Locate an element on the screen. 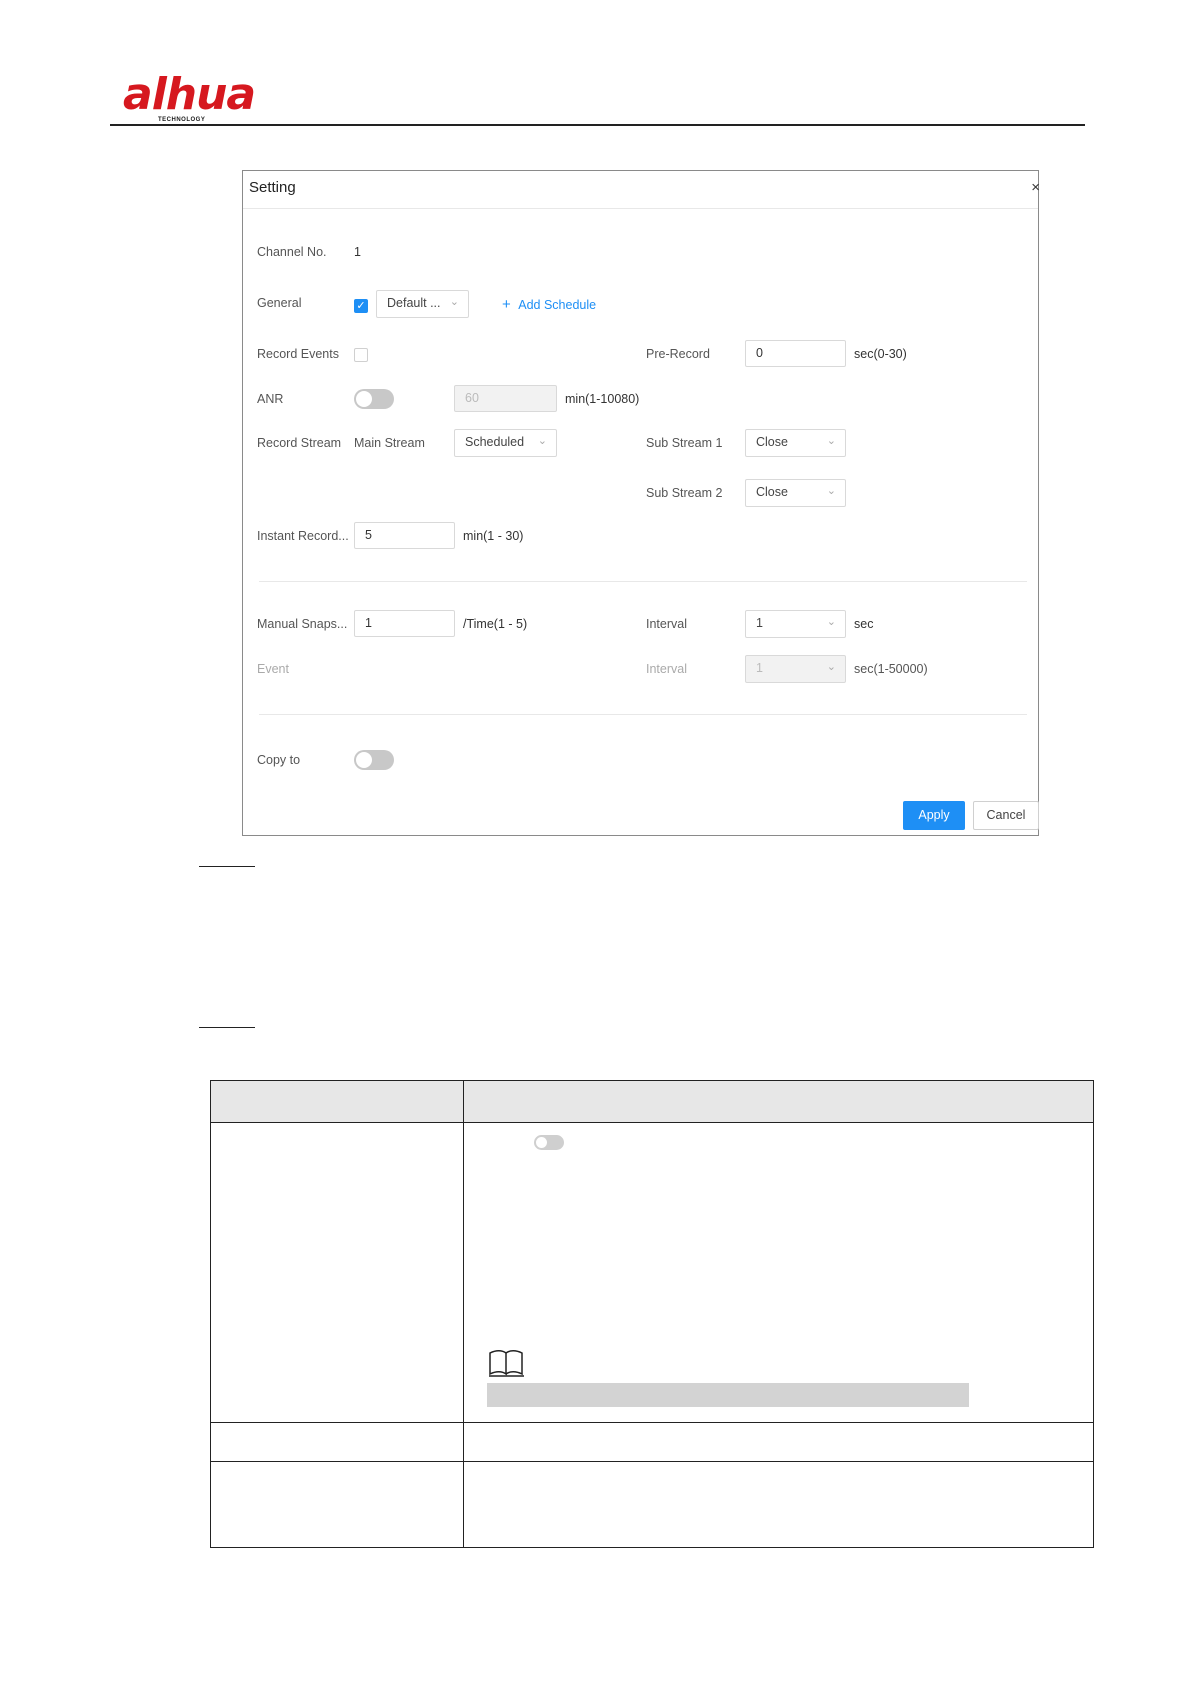 The height and width of the screenshot is (1684, 1191). event-label: Event is located at coordinates (273, 669).